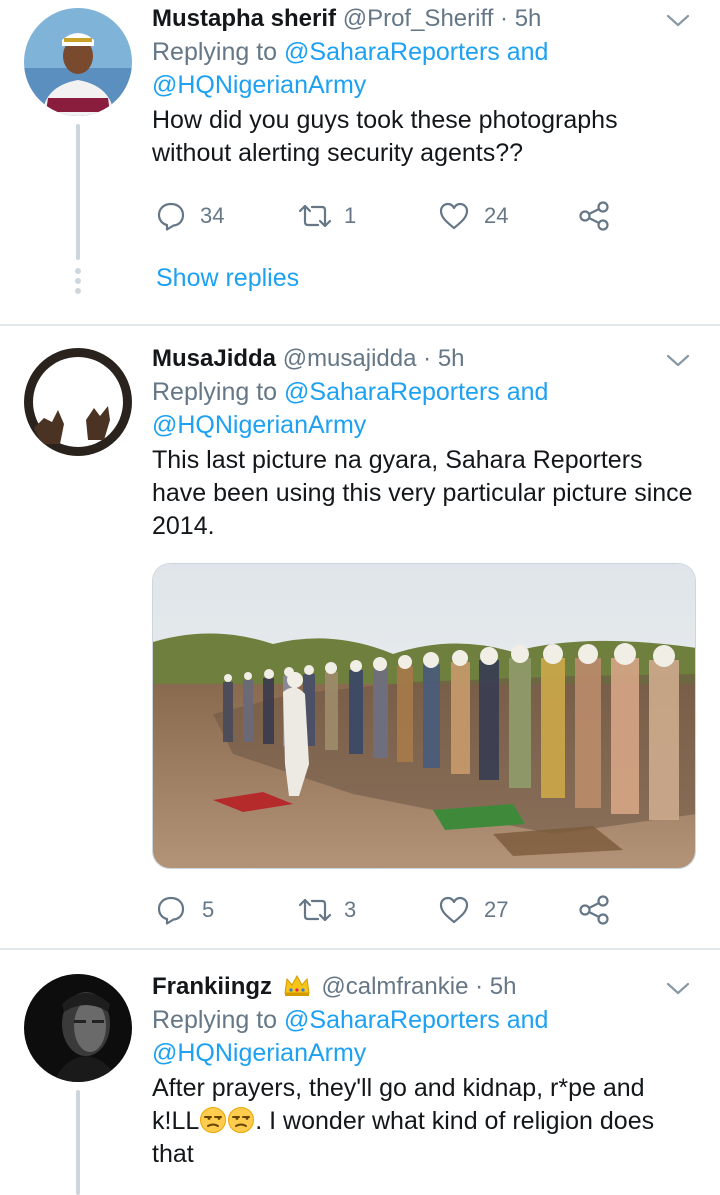 The width and height of the screenshot is (720, 1195). Describe the element at coordinates (212, 986) in the screenshot. I see `display-name: Frankiingz` at that location.